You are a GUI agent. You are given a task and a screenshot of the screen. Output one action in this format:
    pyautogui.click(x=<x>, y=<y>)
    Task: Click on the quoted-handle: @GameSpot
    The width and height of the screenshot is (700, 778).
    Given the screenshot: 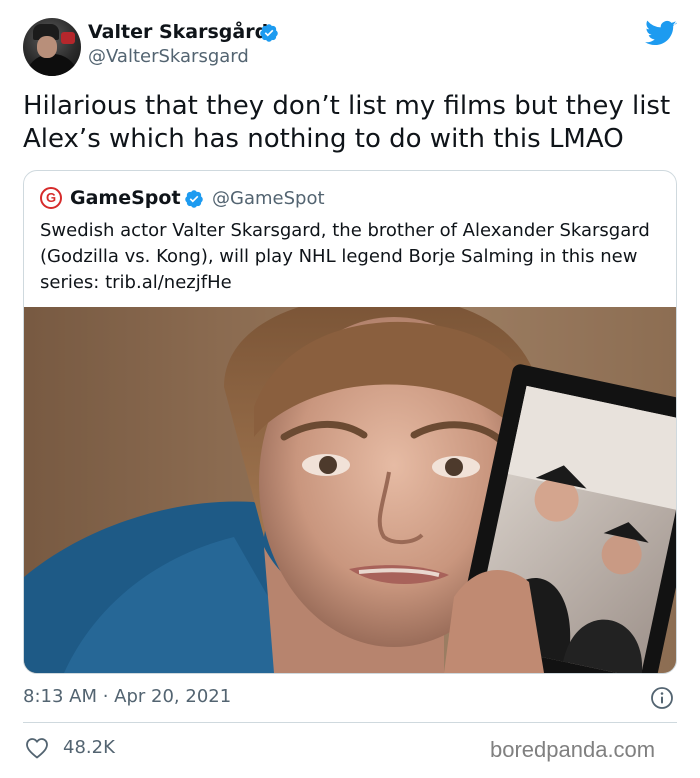 What is the action you would take?
    pyautogui.click(x=268, y=199)
    